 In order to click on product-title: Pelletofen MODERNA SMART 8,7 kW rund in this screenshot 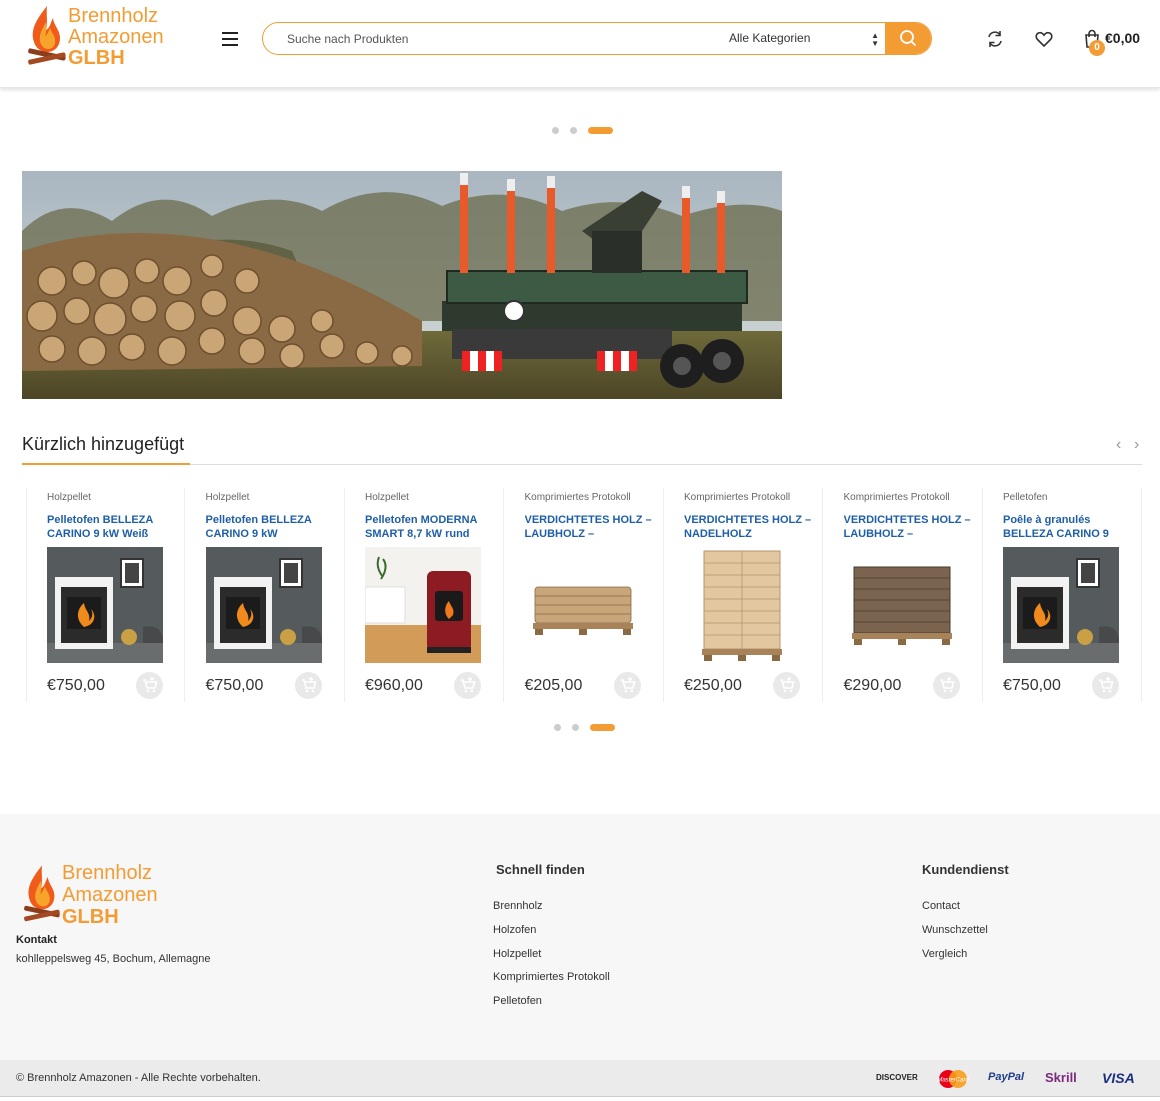, I will do `click(434, 527)`.